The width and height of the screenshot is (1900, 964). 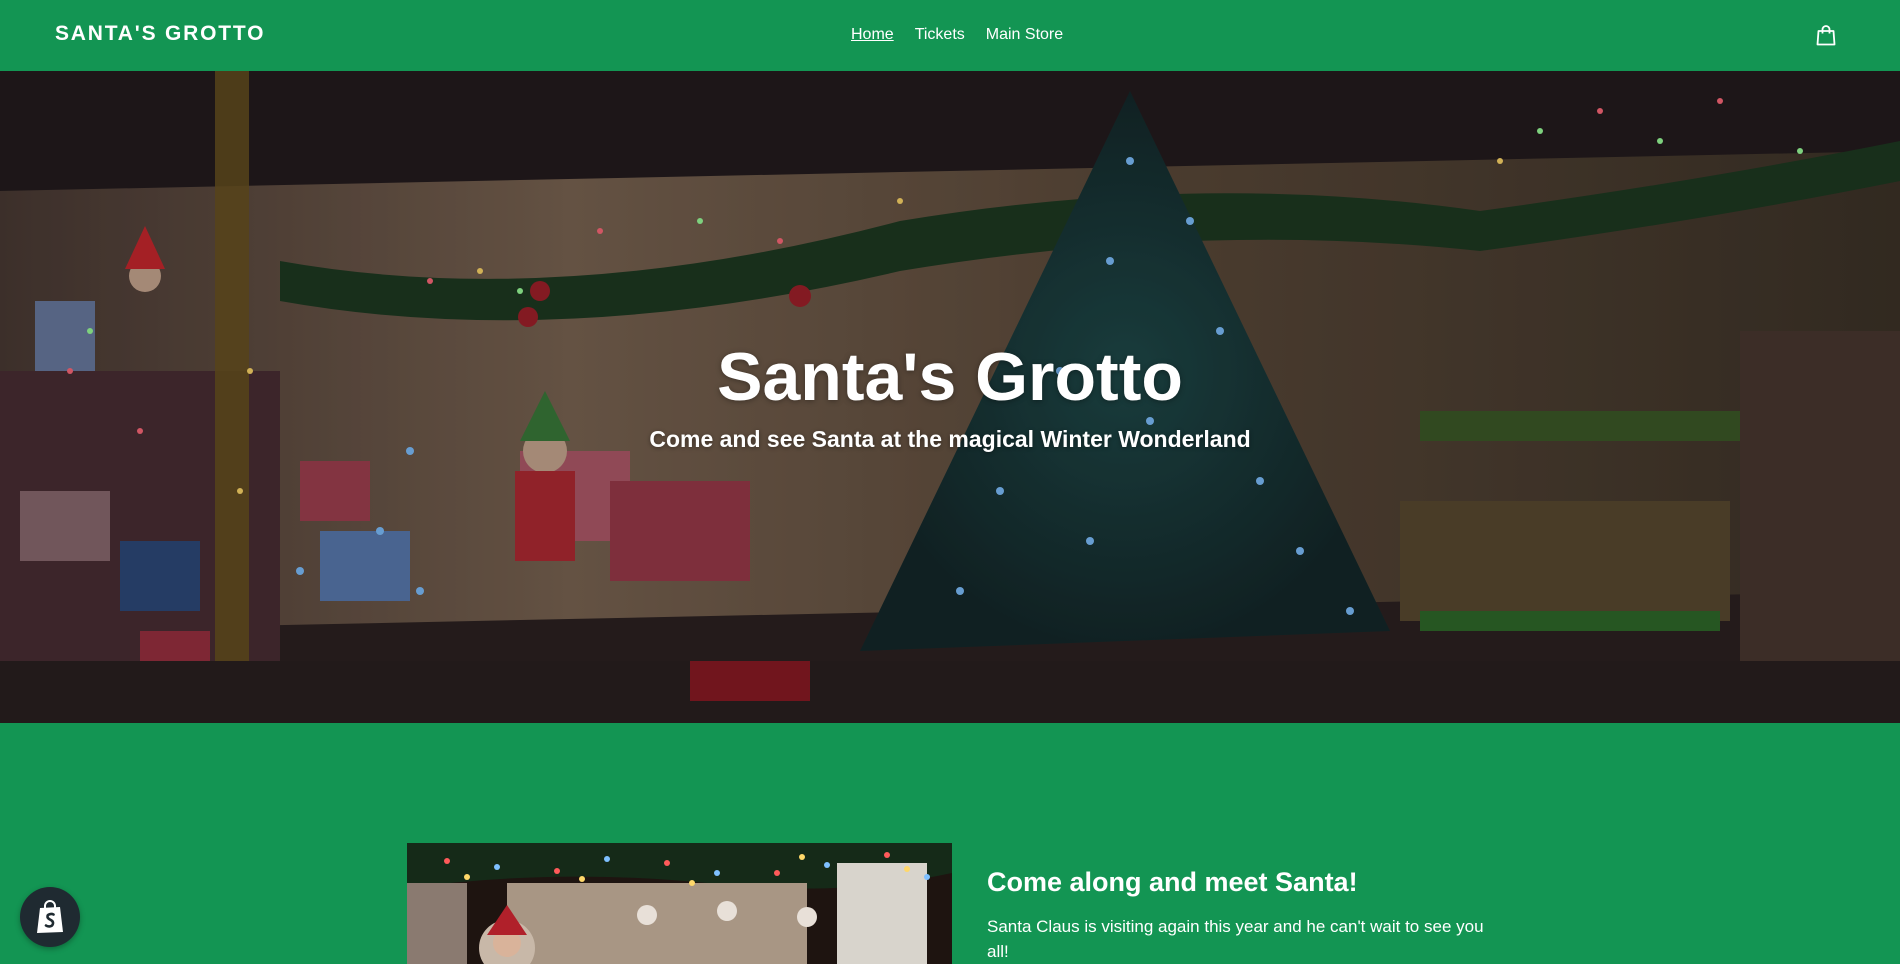 What do you see at coordinates (940, 35) in the screenshot?
I see `nav-item-tickets: Tickets` at bounding box center [940, 35].